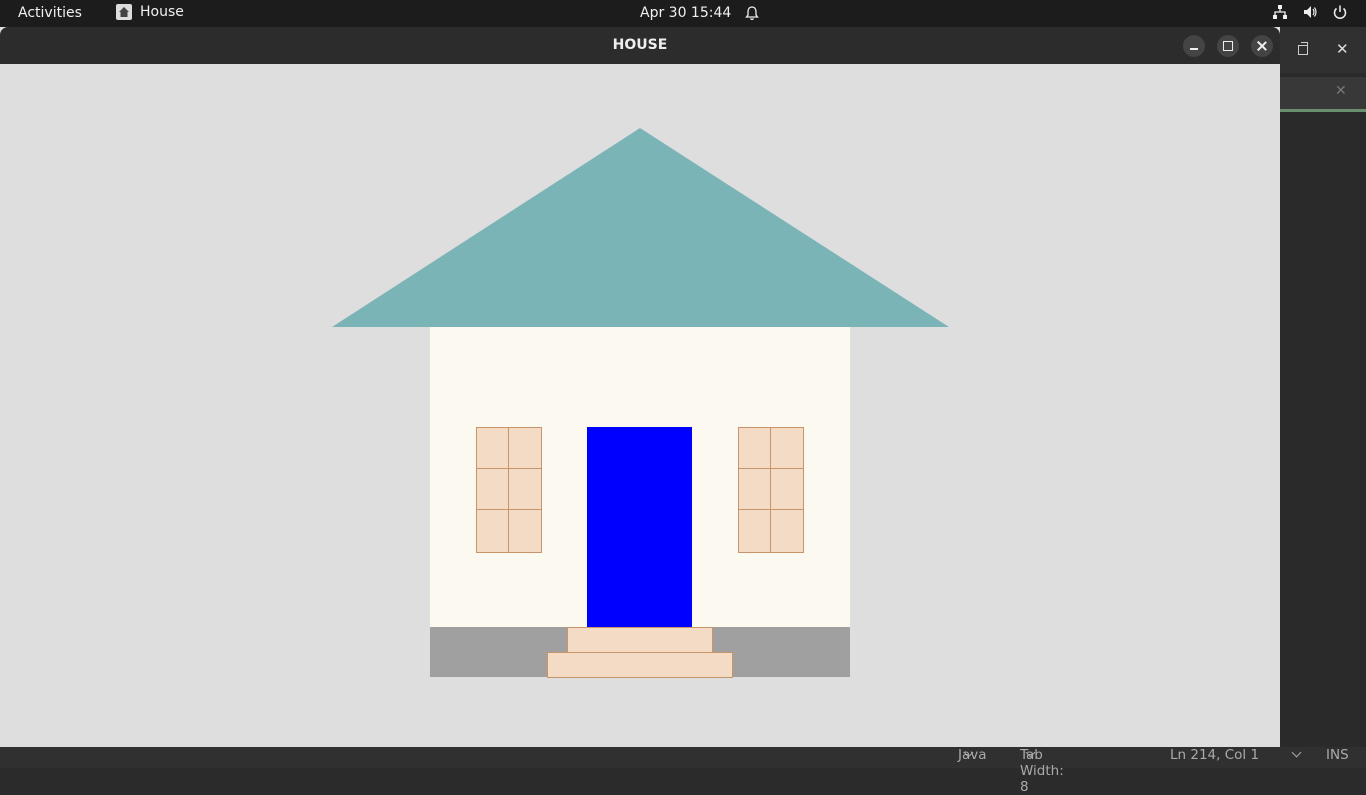 The image size is (1366, 795). What do you see at coordinates (509, 490) in the screenshot?
I see `left-window` at bounding box center [509, 490].